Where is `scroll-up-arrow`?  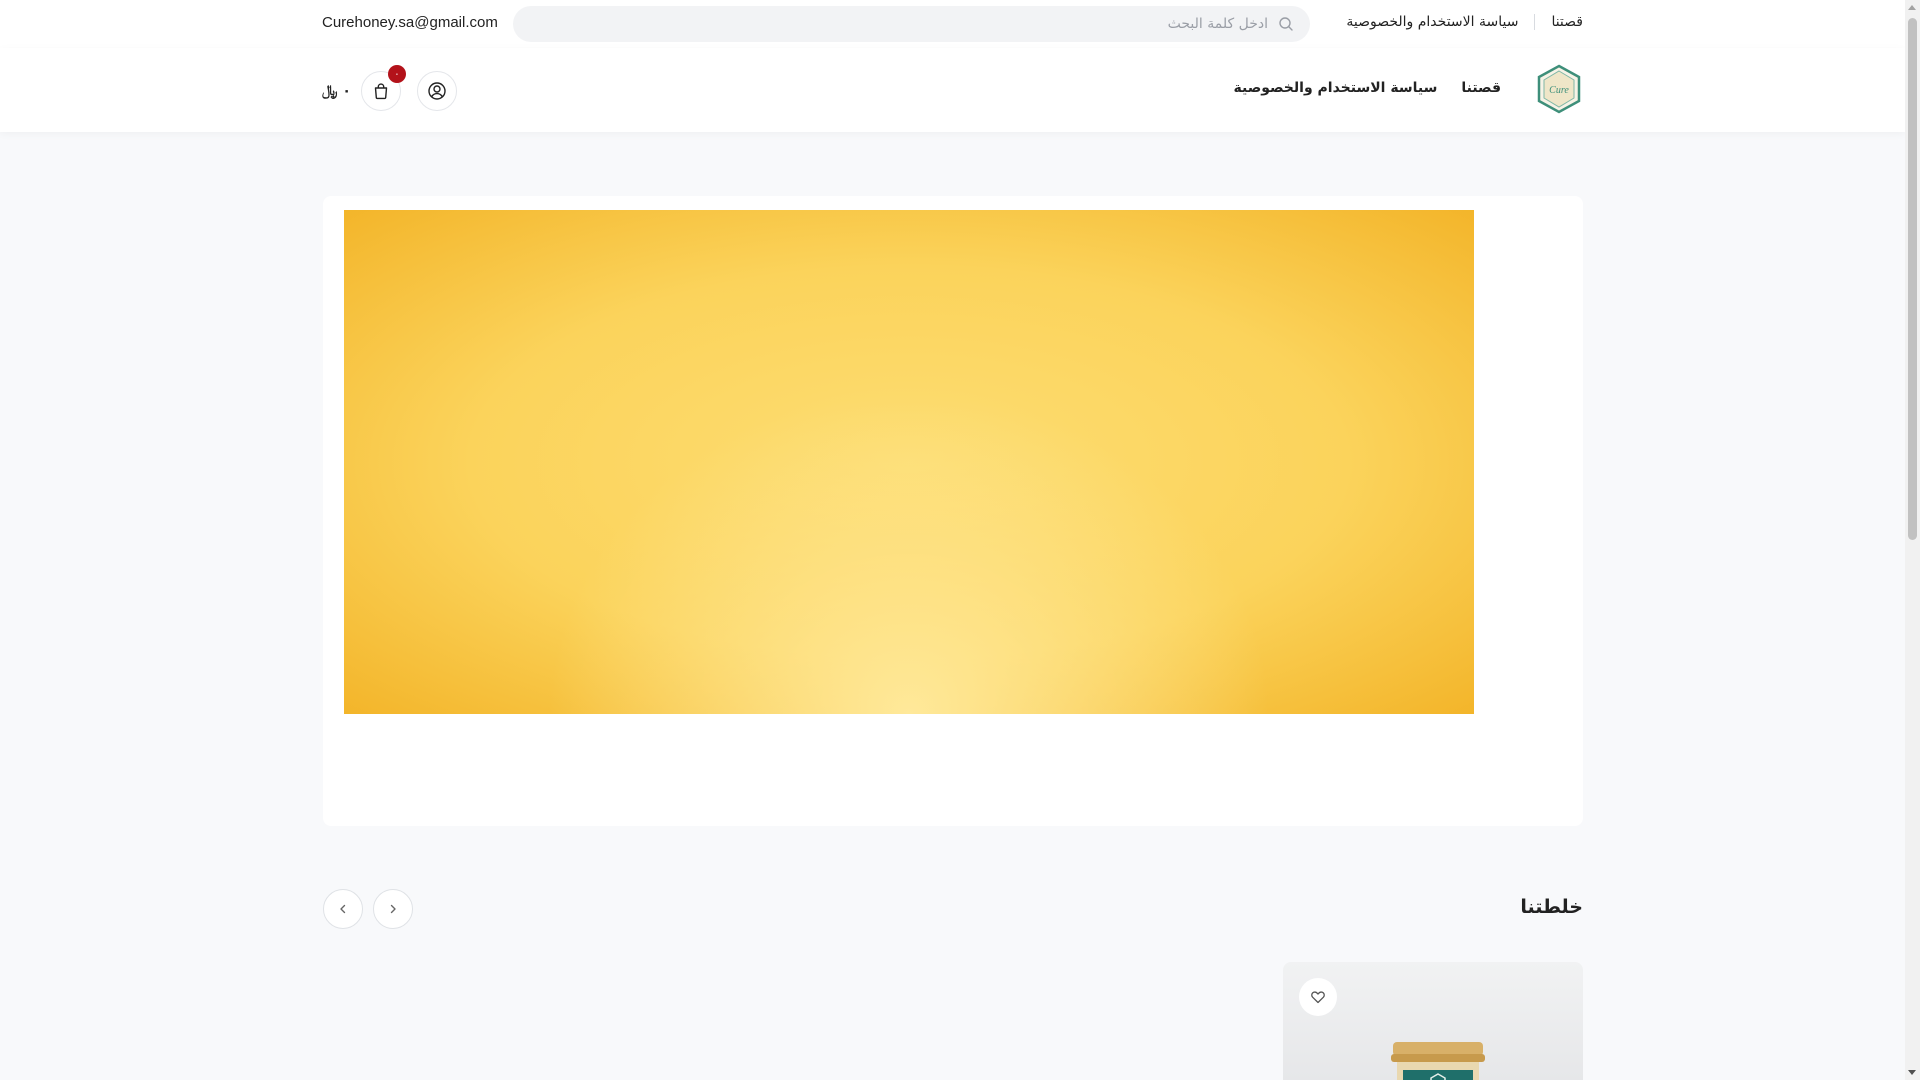 scroll-up-arrow is located at coordinates (1912, 7).